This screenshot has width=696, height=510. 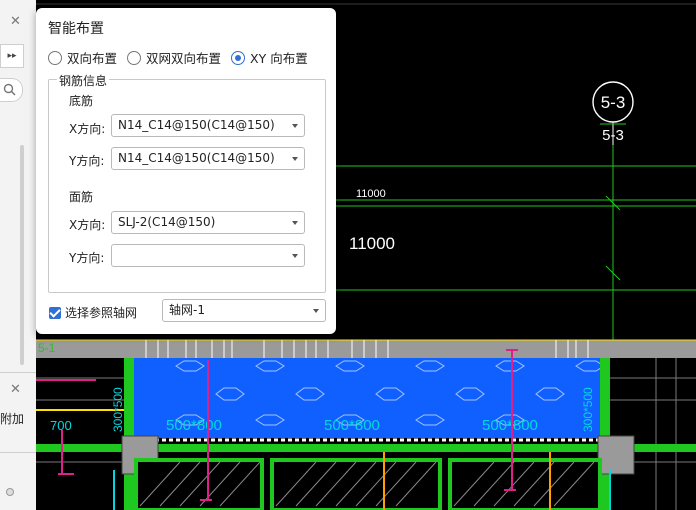 What do you see at coordinates (371, 194) in the screenshot?
I see `dimension-text-small: 11000` at bounding box center [371, 194].